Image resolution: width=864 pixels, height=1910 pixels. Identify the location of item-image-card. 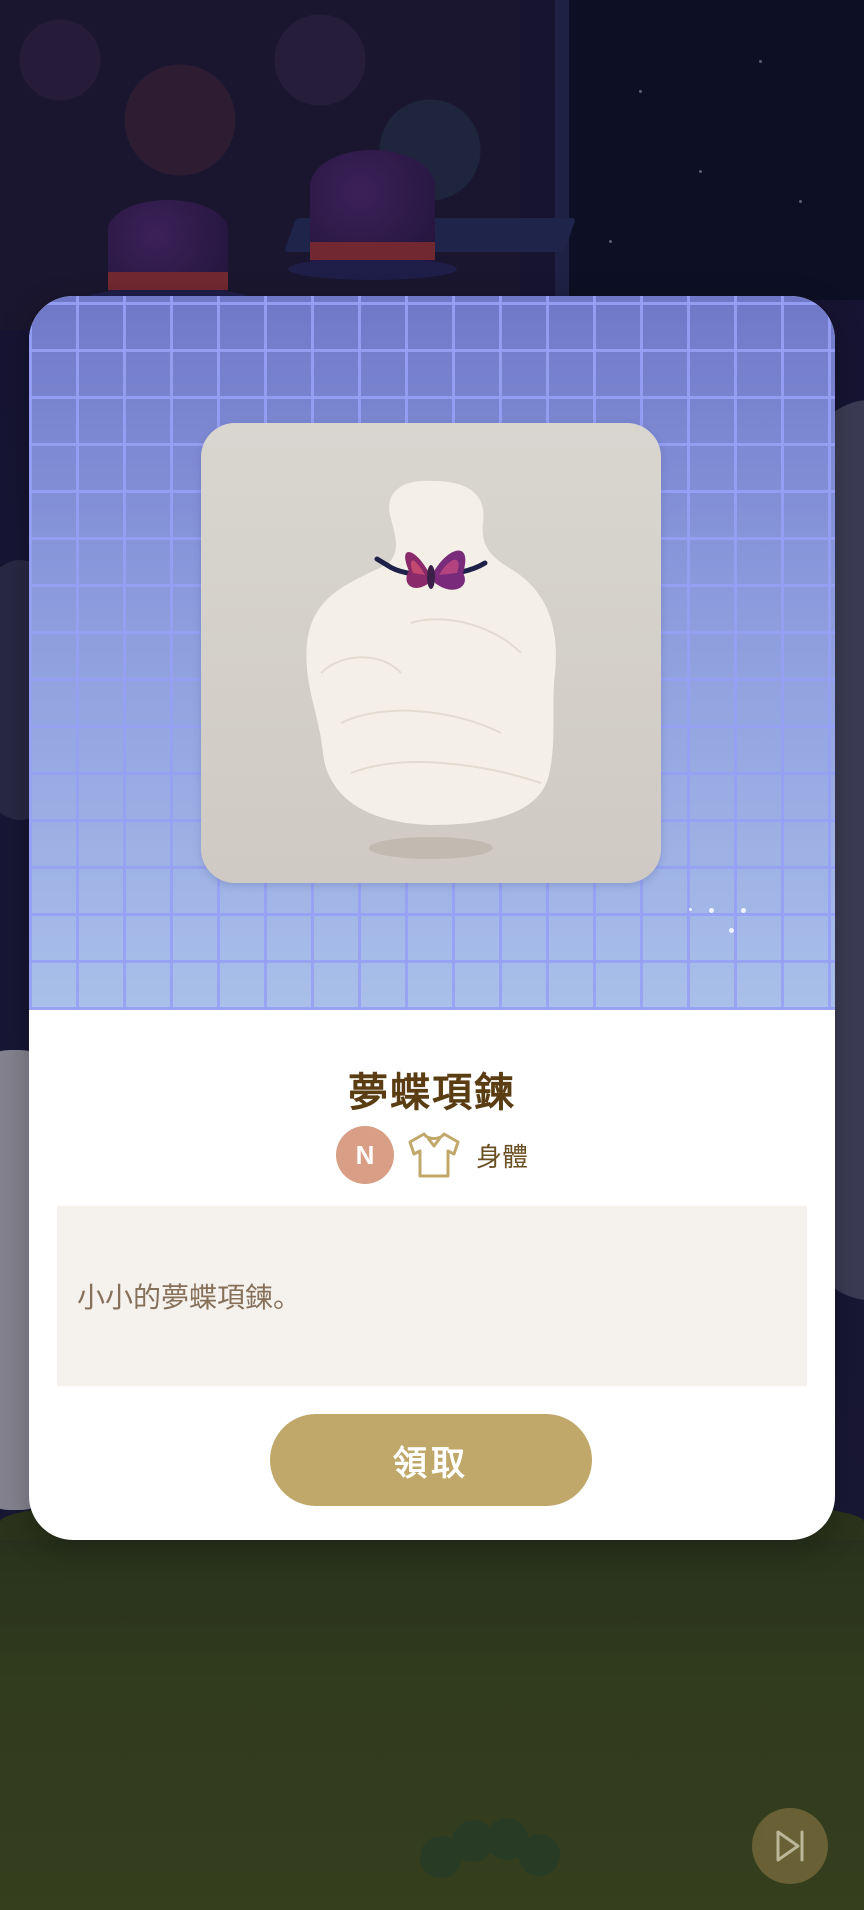
(431, 653).